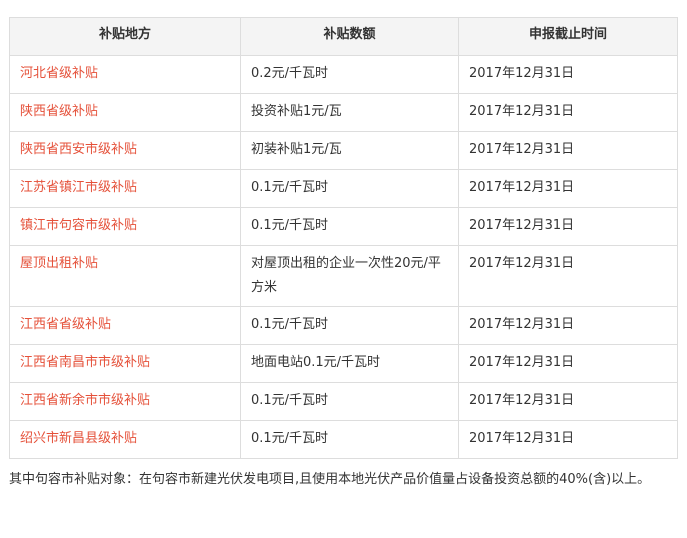 The image size is (687, 538). I want to click on table-row: 镇江市句容市级补贴 0.1元/千瓦时 2017年12月31日, so click(343, 226).